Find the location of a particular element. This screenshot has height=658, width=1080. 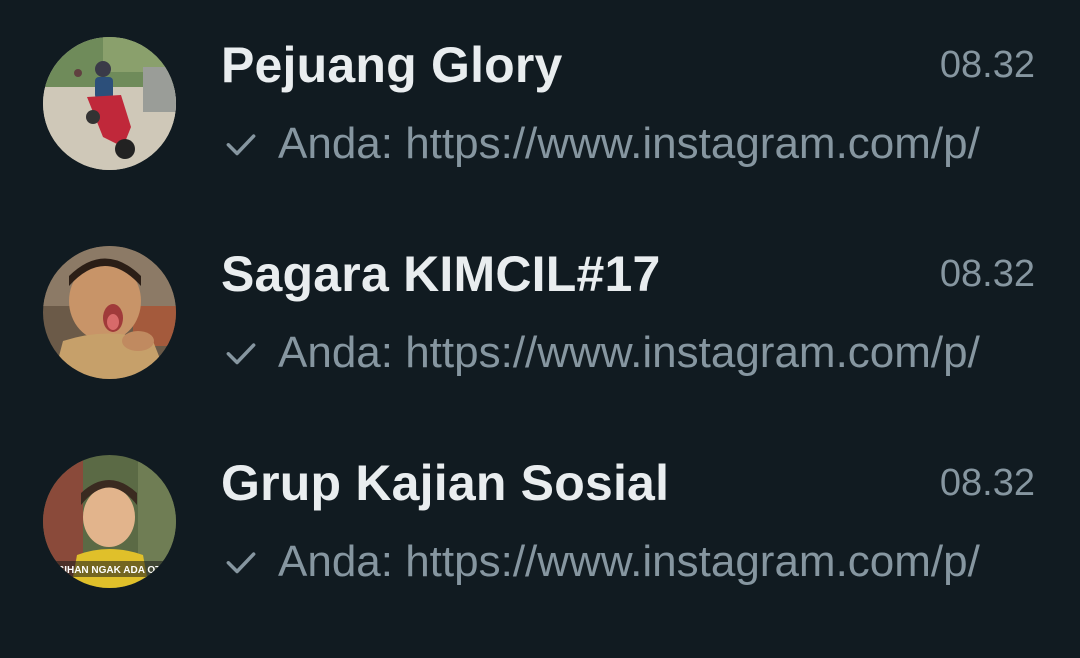

chat-name: Pejuang Glory is located at coordinates (392, 65).